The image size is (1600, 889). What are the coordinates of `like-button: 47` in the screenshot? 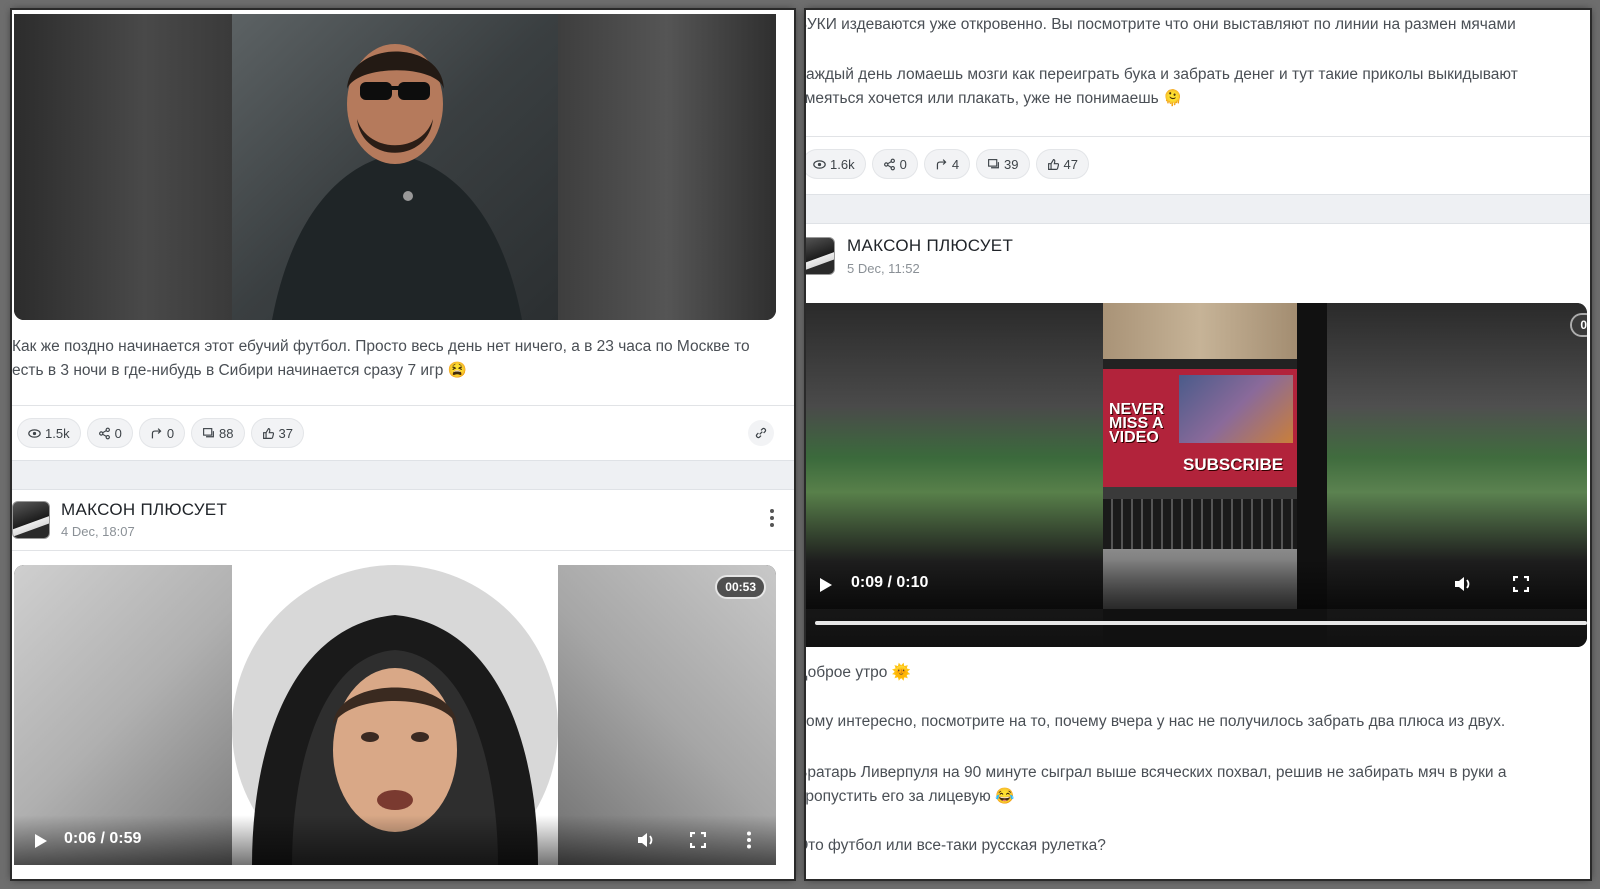 It's located at (1062, 164).